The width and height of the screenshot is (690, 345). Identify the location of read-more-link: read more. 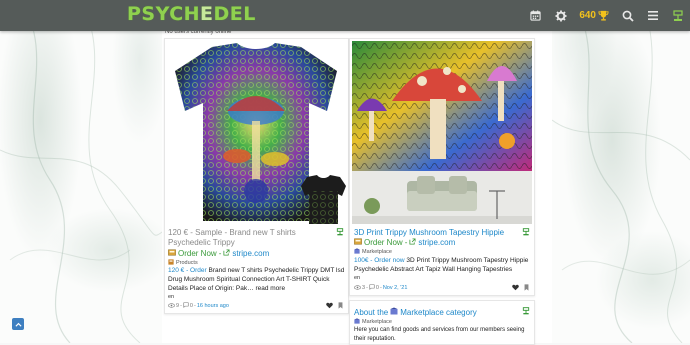
(270, 288).